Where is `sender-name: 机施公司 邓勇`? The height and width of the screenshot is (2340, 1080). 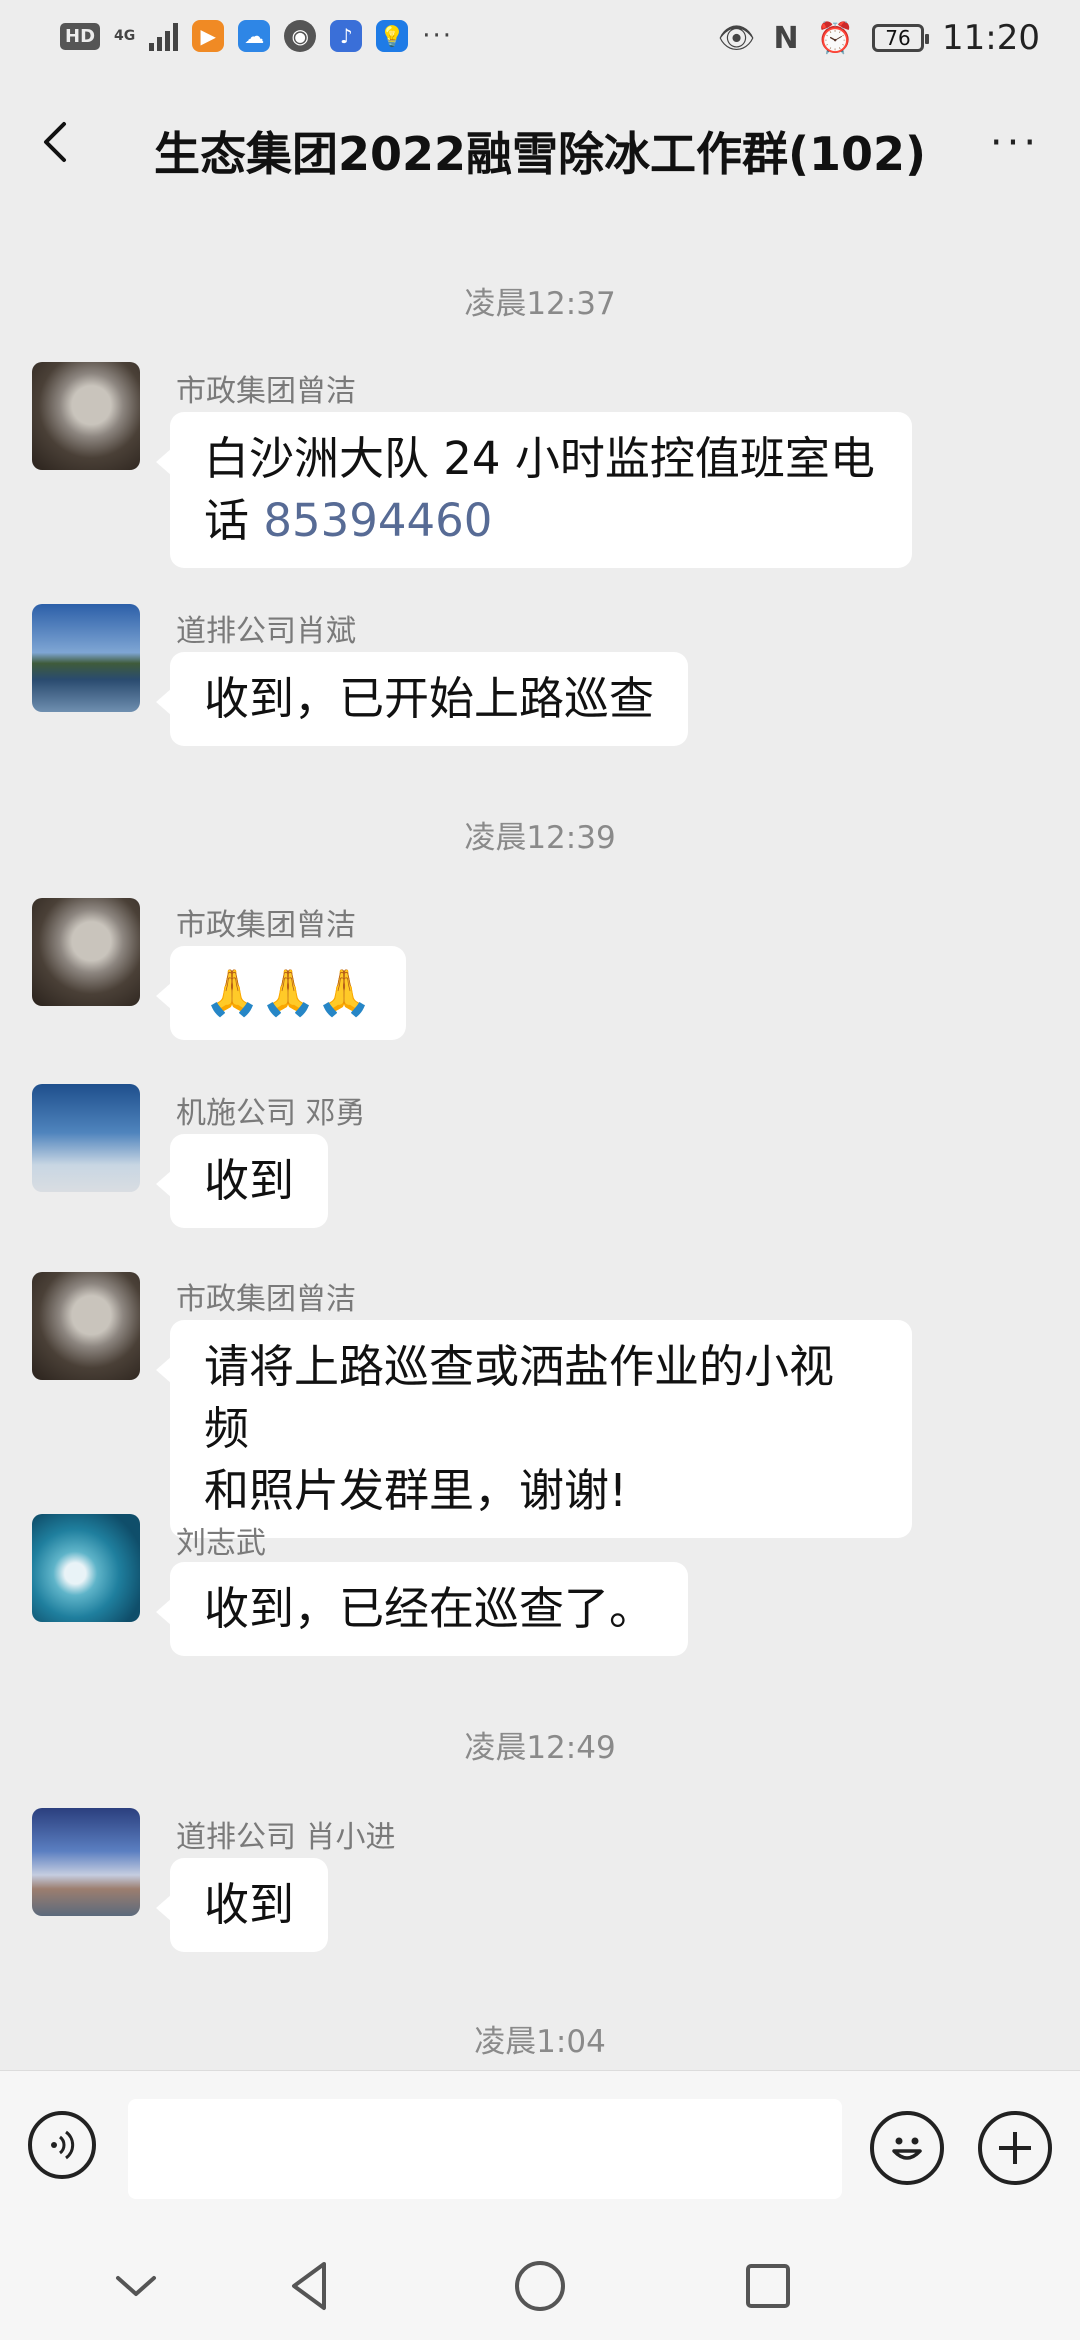 sender-name: 机施公司 邓勇 is located at coordinates (271, 1113).